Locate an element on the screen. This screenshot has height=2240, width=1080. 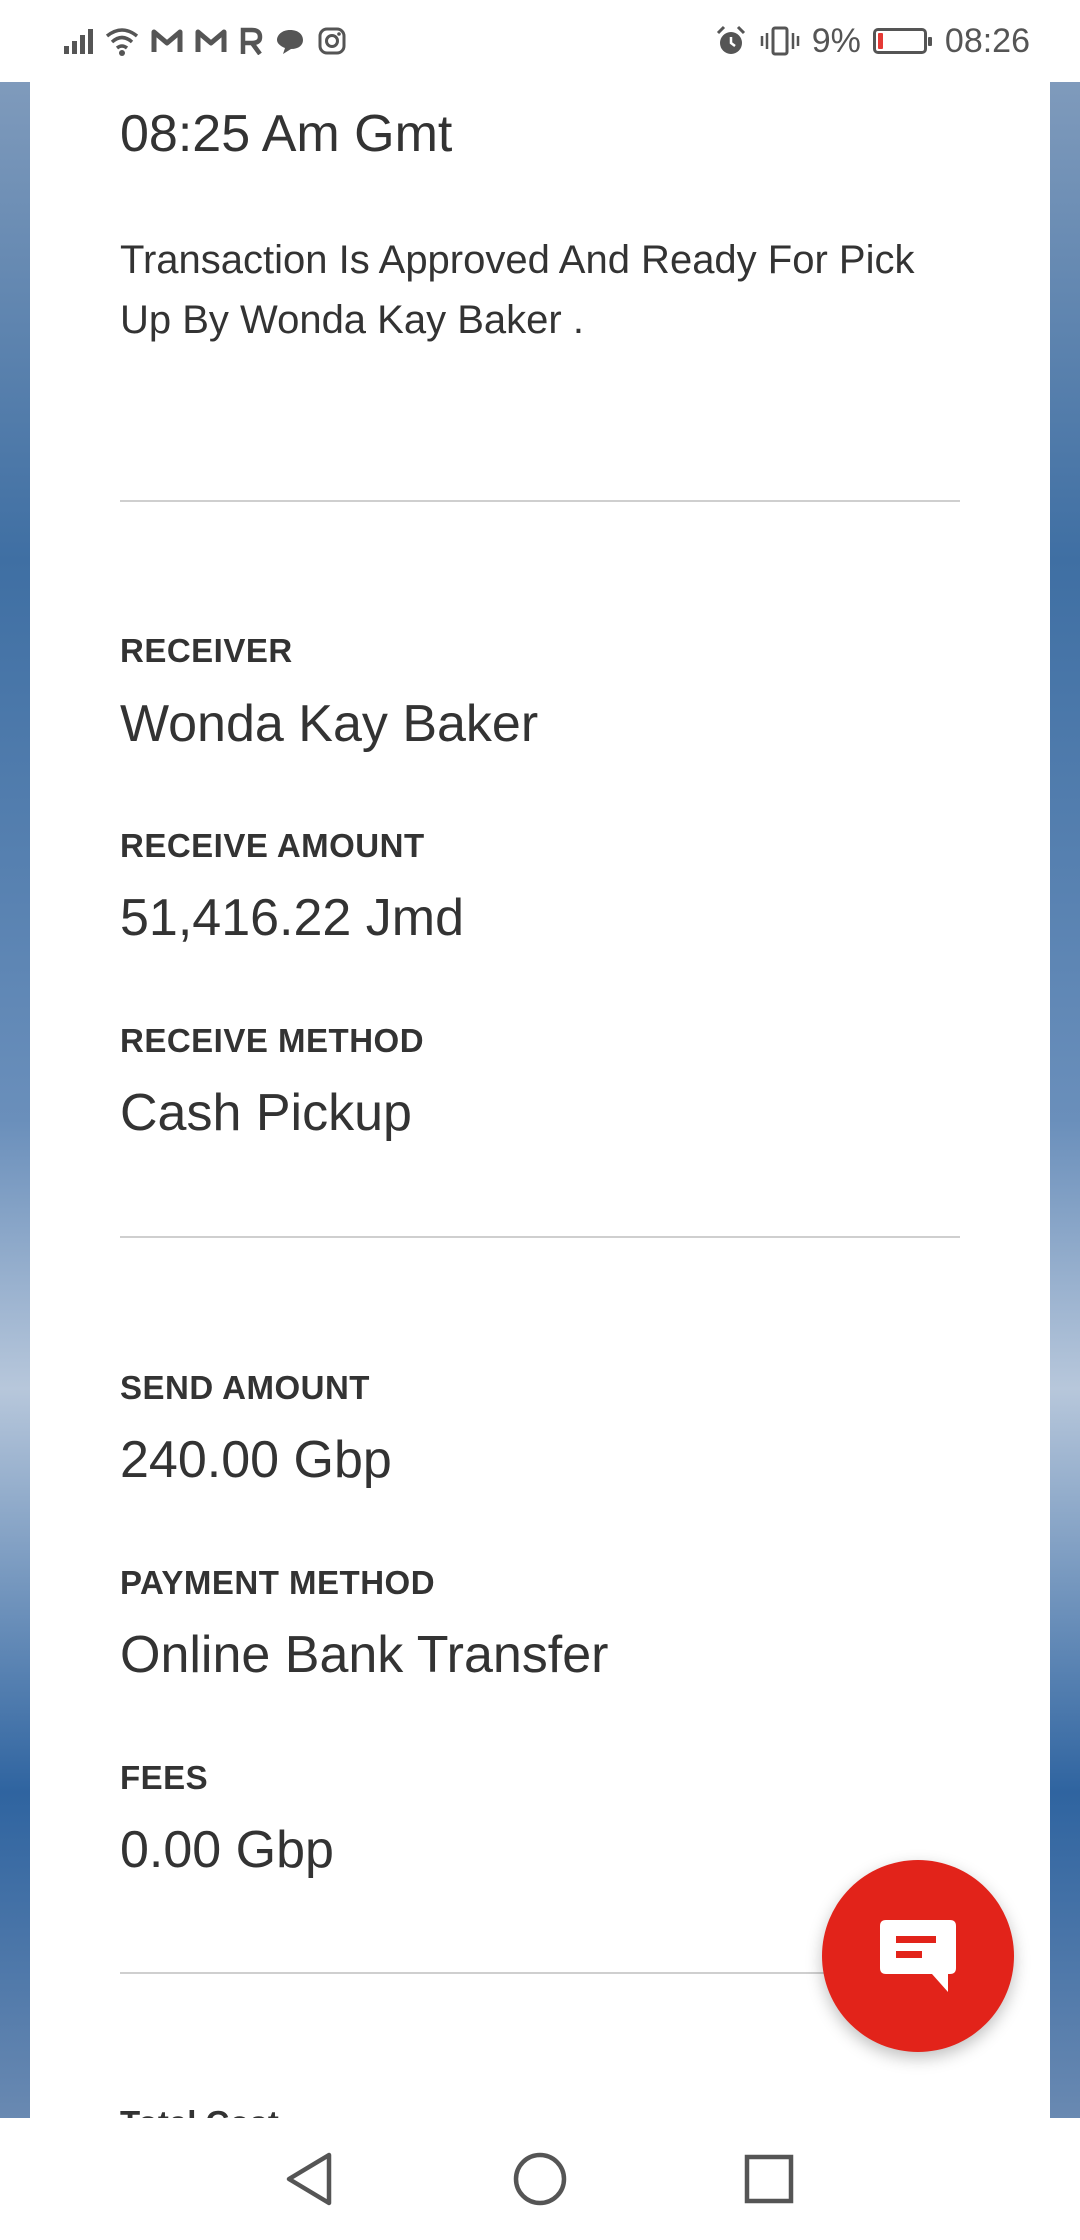
home-circle-icon is located at coordinates (540, 2179).